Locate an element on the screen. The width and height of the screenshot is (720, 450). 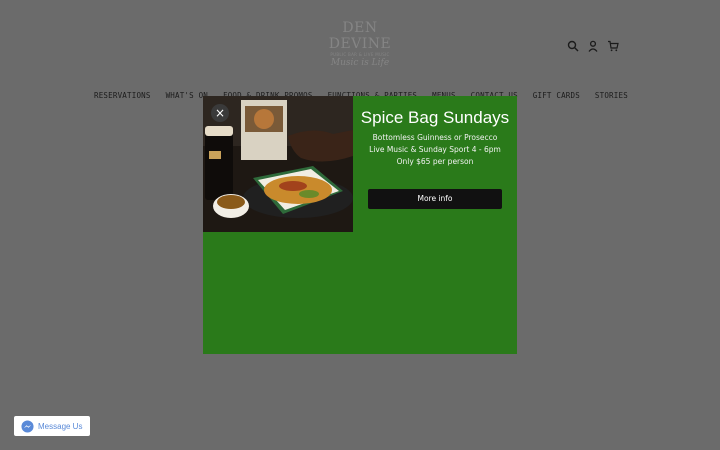
close-popup-button: × is located at coordinates (220, 113).